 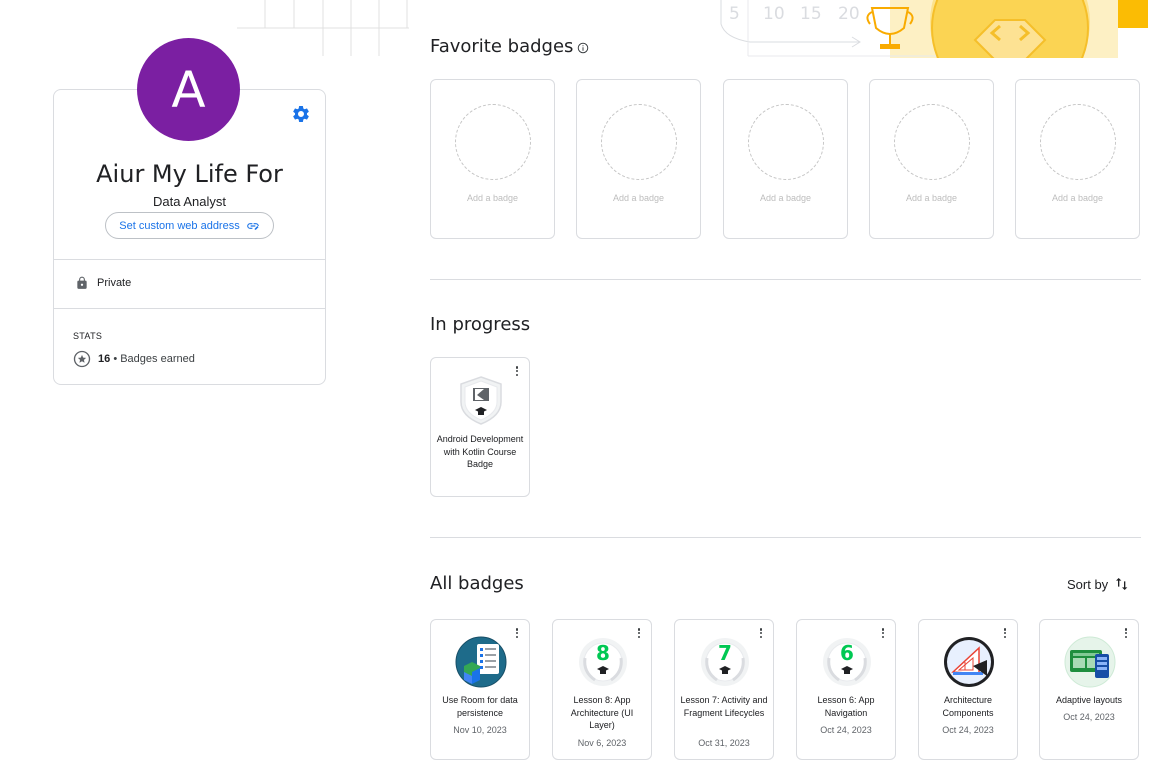 I want to click on lesson-number: 8, so click(x=603, y=653).